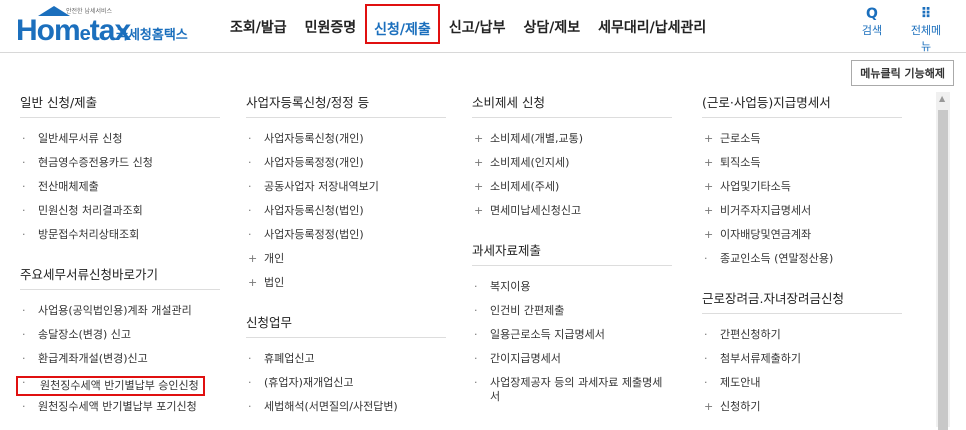 Image resolution: width=966 pixels, height=430 pixels. I want to click on hometax-logo: 안전한 납세서비스 Hometax 국세청홈택스, so click(111, 26).